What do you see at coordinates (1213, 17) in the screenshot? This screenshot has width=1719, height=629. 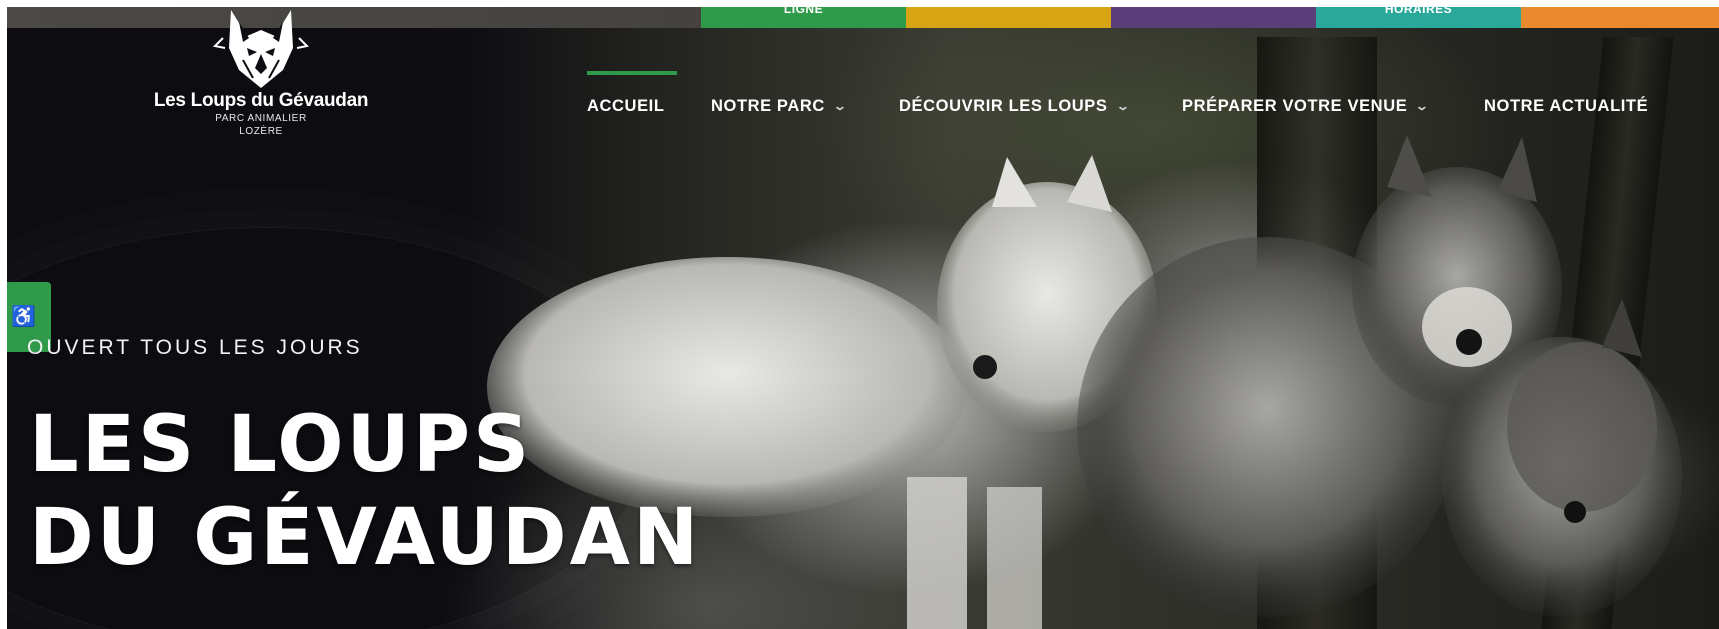 I see `quick-link-purple` at bounding box center [1213, 17].